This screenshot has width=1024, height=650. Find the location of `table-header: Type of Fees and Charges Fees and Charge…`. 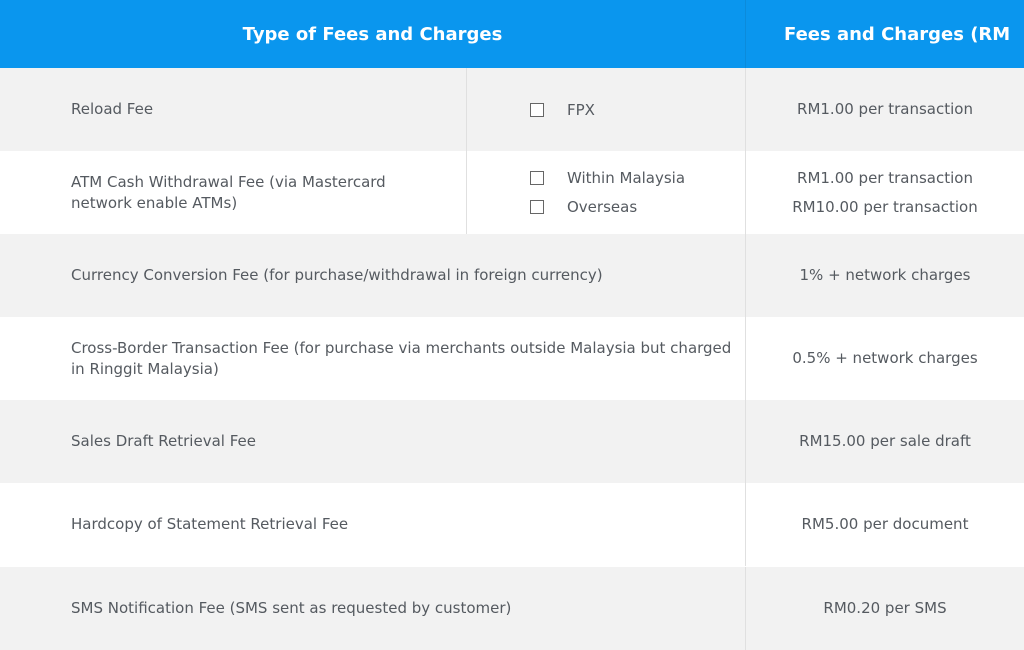

table-header: Type of Fees and Charges Fees and Charge… is located at coordinates (512, 34).